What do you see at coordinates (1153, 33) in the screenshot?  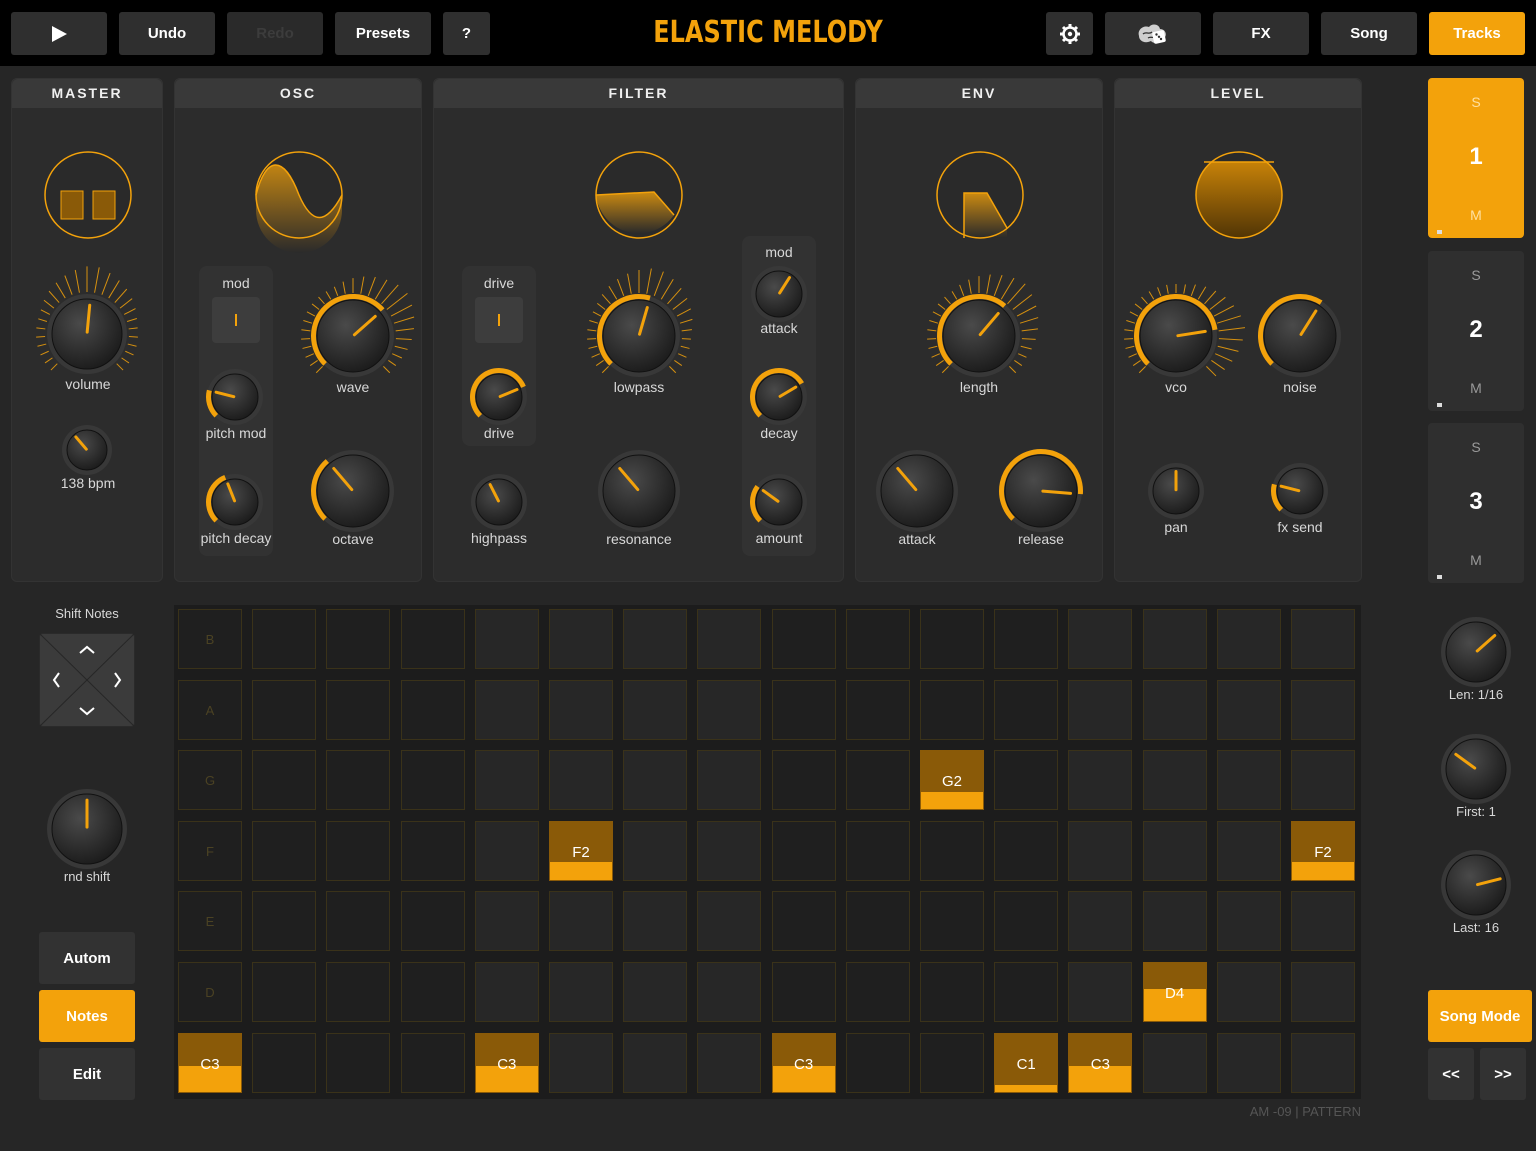 I see `randomize-button` at bounding box center [1153, 33].